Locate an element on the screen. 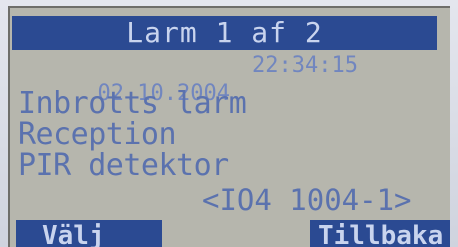 The height and width of the screenshot is (247, 458). detector-text: PIR detektor is located at coordinates (123, 165).